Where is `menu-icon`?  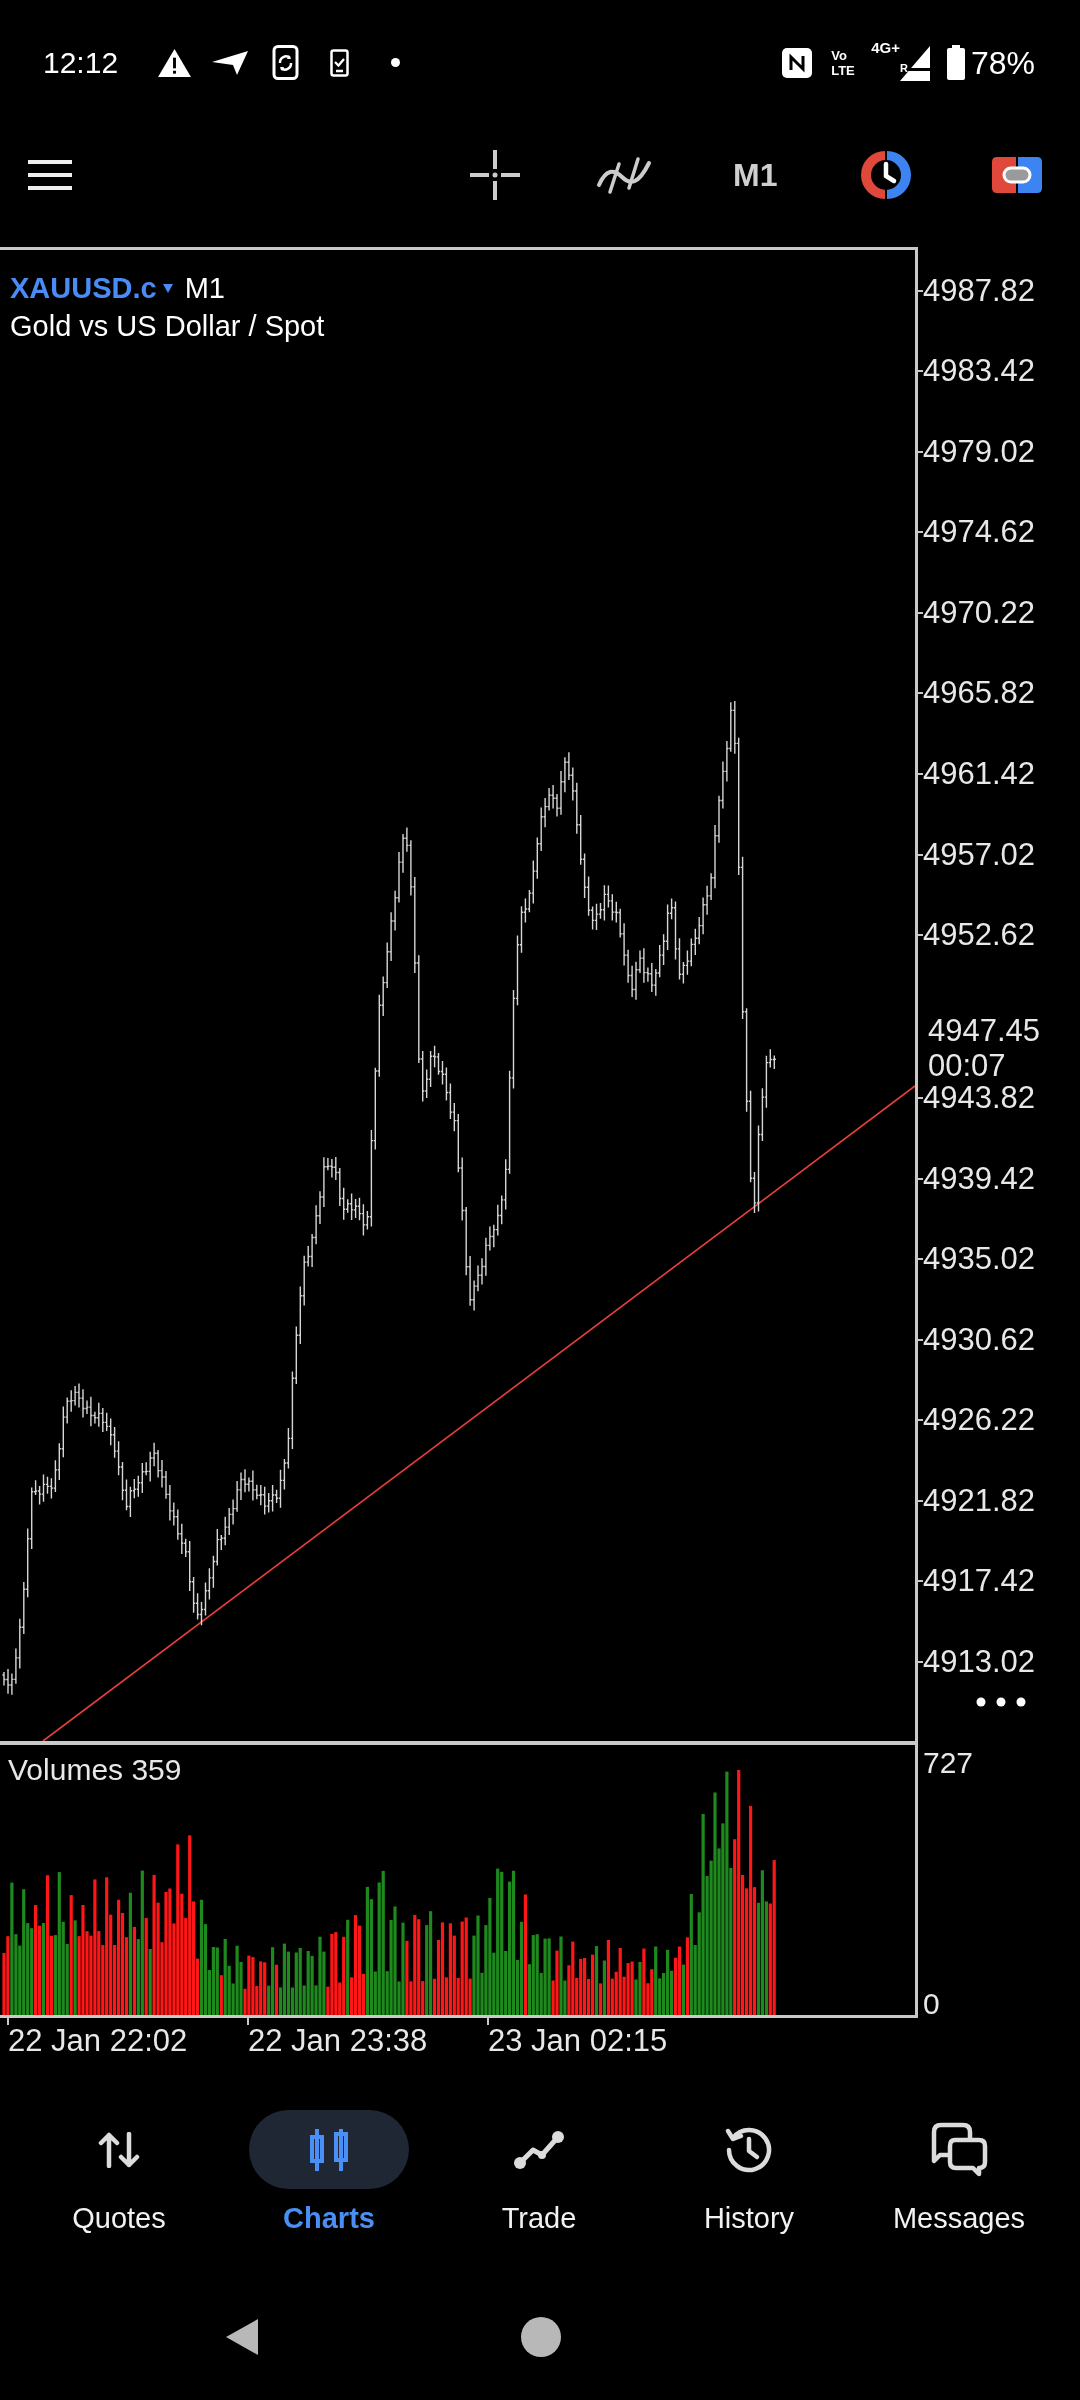
menu-icon is located at coordinates (50, 175).